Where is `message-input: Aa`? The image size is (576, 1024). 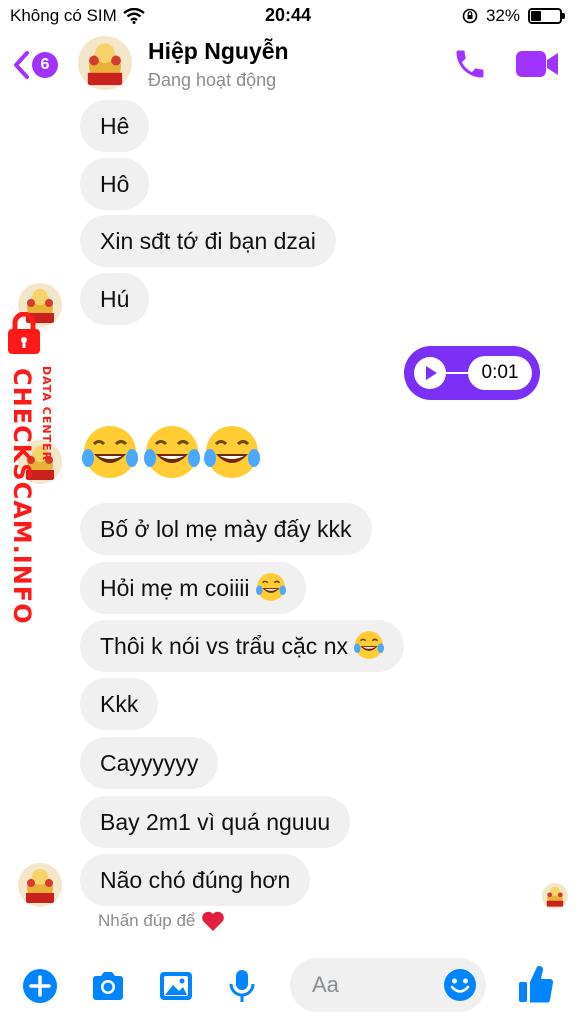
message-input: Aa is located at coordinates (388, 985).